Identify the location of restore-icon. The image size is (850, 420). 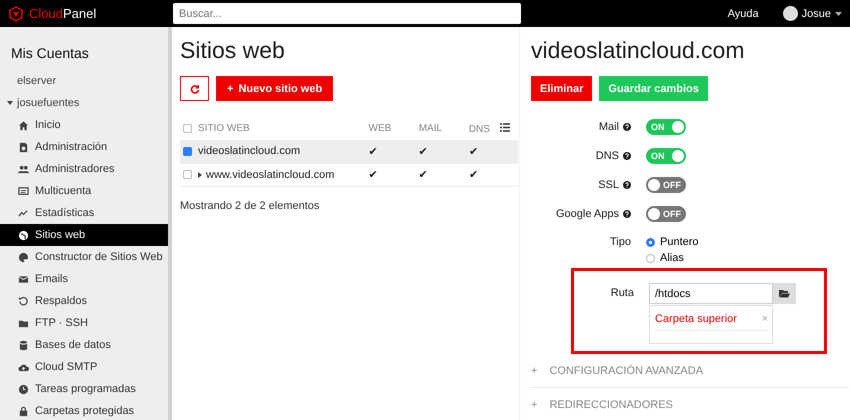
(23, 301).